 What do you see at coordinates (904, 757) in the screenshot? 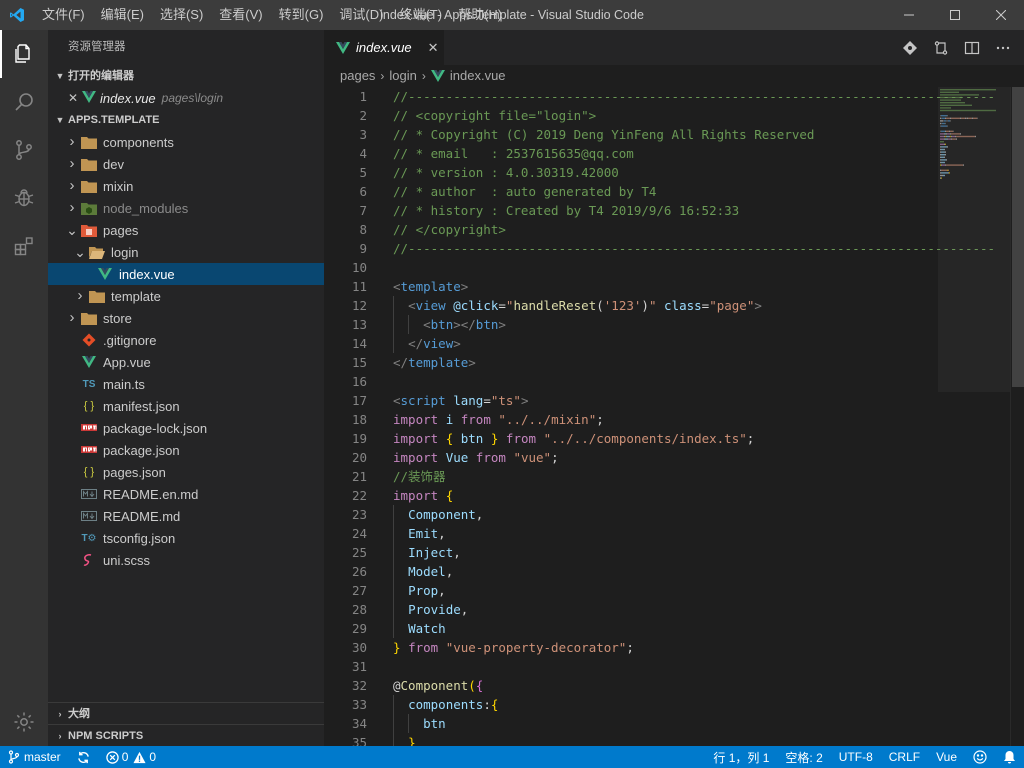
I see `eol-status: CRLF` at bounding box center [904, 757].